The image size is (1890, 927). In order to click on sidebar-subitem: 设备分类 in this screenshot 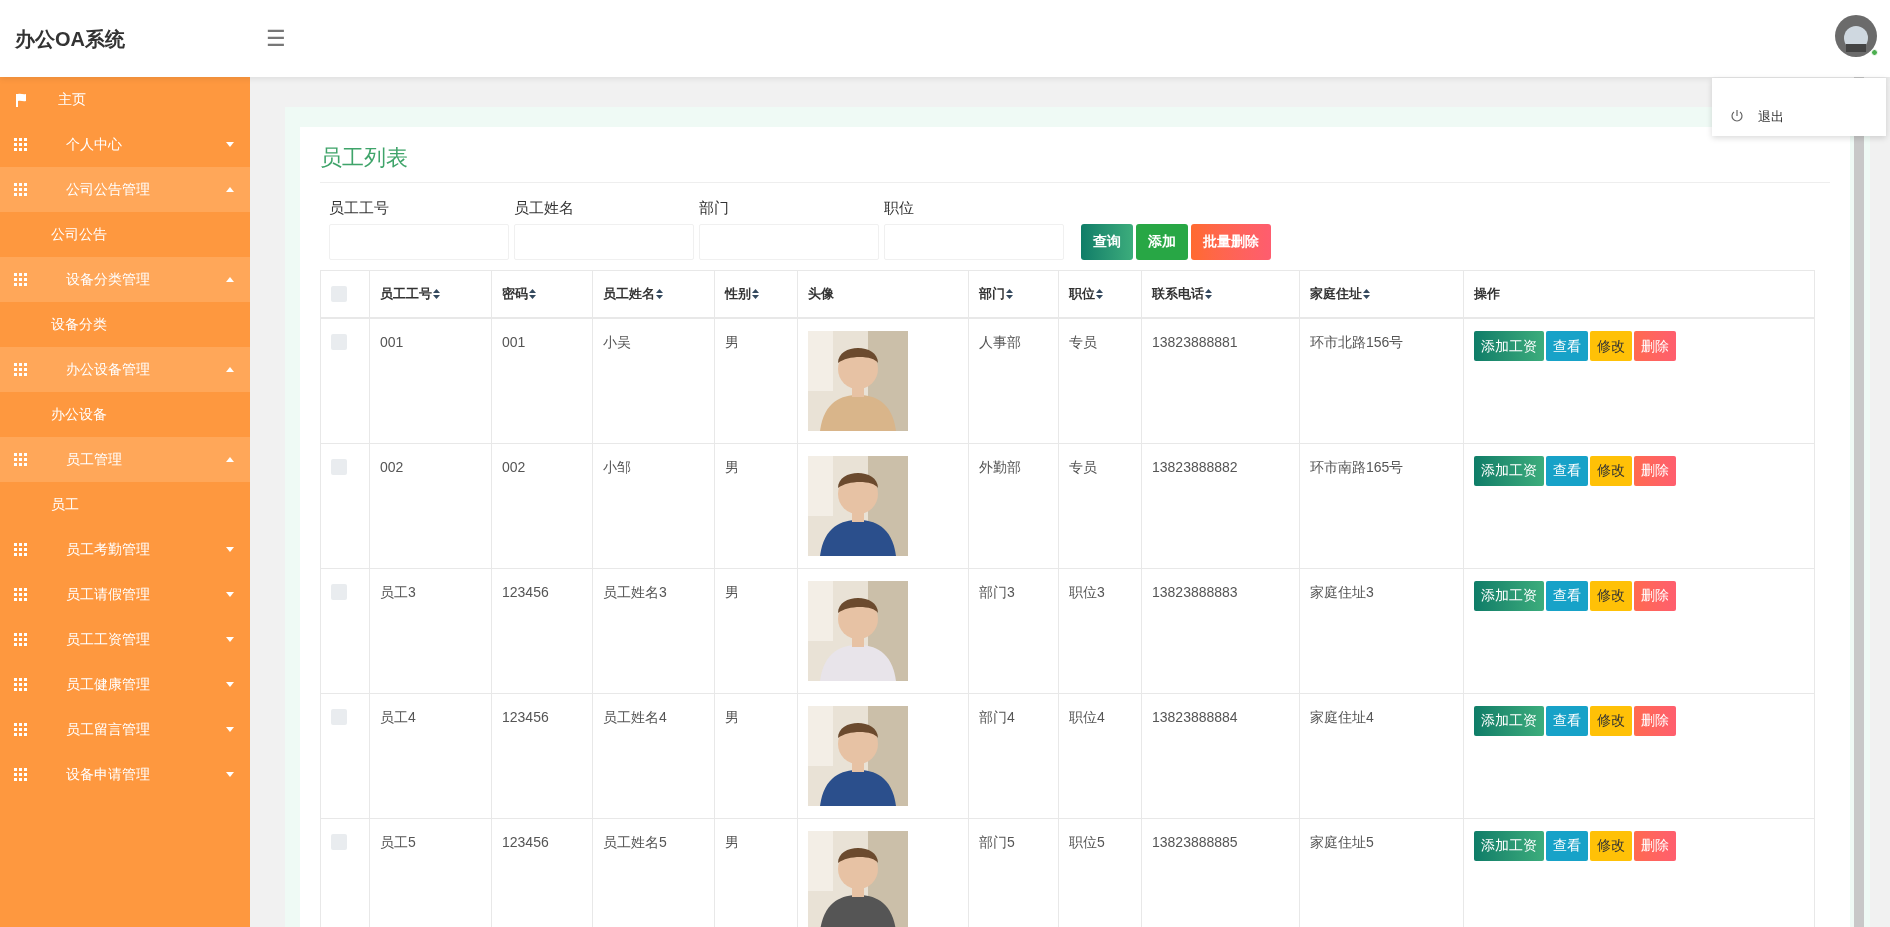, I will do `click(125, 324)`.